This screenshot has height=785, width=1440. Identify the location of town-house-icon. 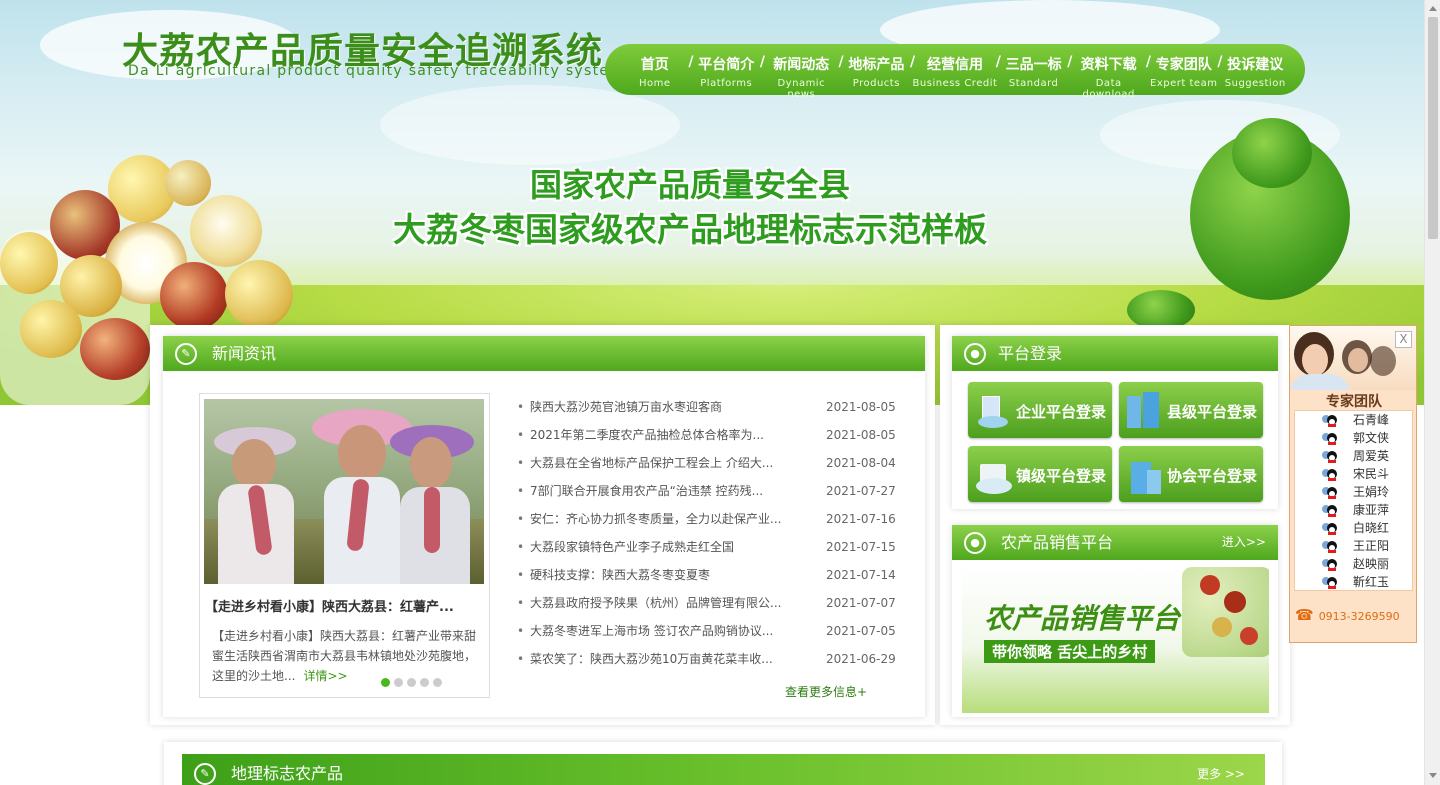
(993, 474).